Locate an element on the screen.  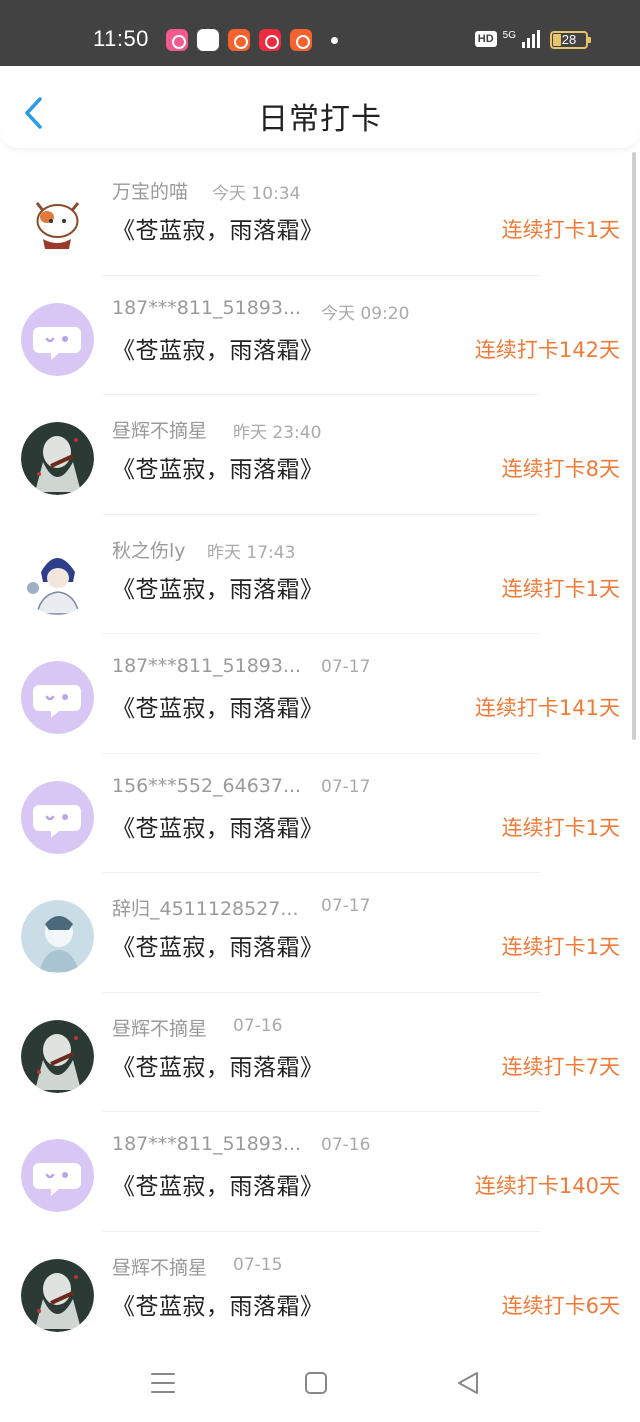
streak-count: 连续打卡7天 is located at coordinates (560, 1066).